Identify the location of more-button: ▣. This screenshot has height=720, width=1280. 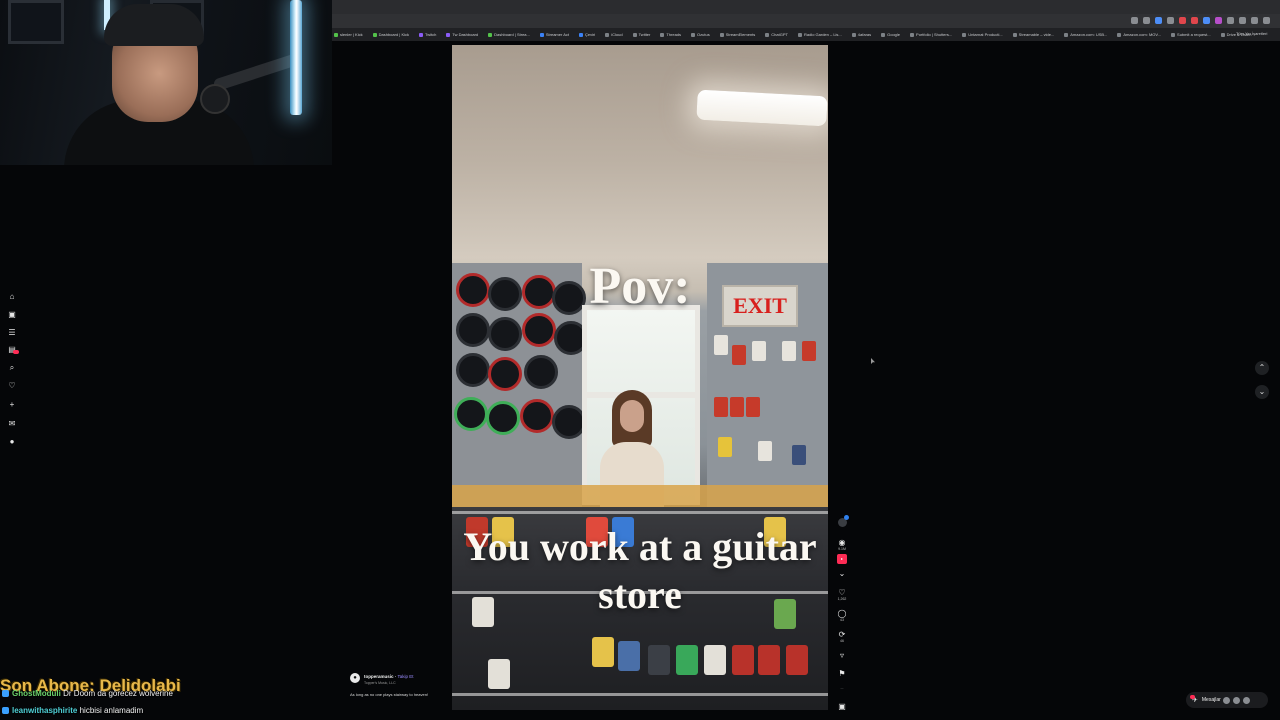
(842, 706).